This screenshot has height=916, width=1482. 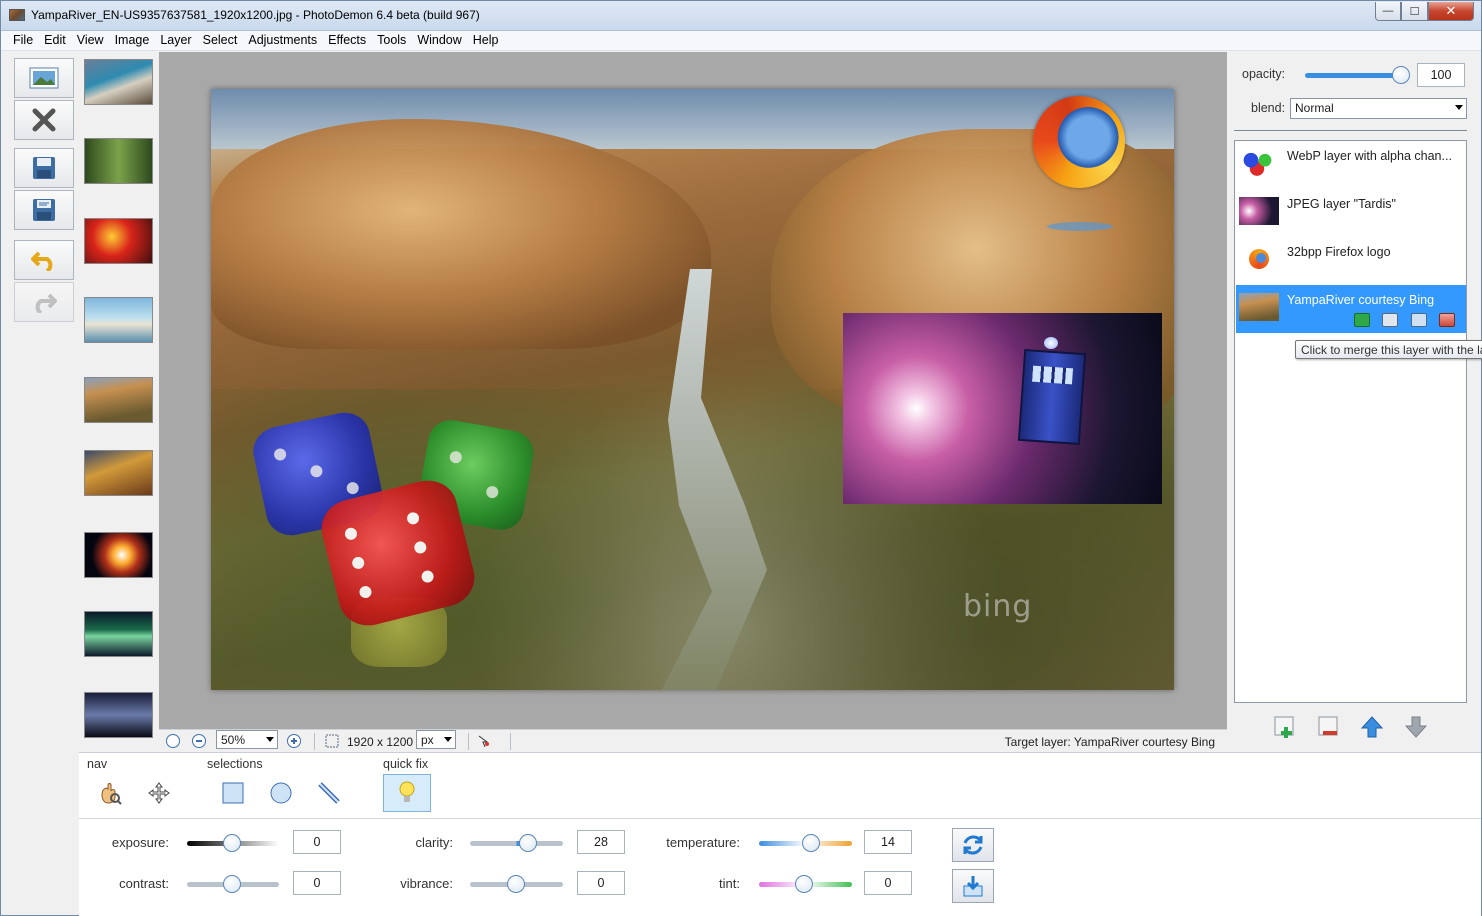 I want to click on hand-tool-button, so click(x=110, y=793).